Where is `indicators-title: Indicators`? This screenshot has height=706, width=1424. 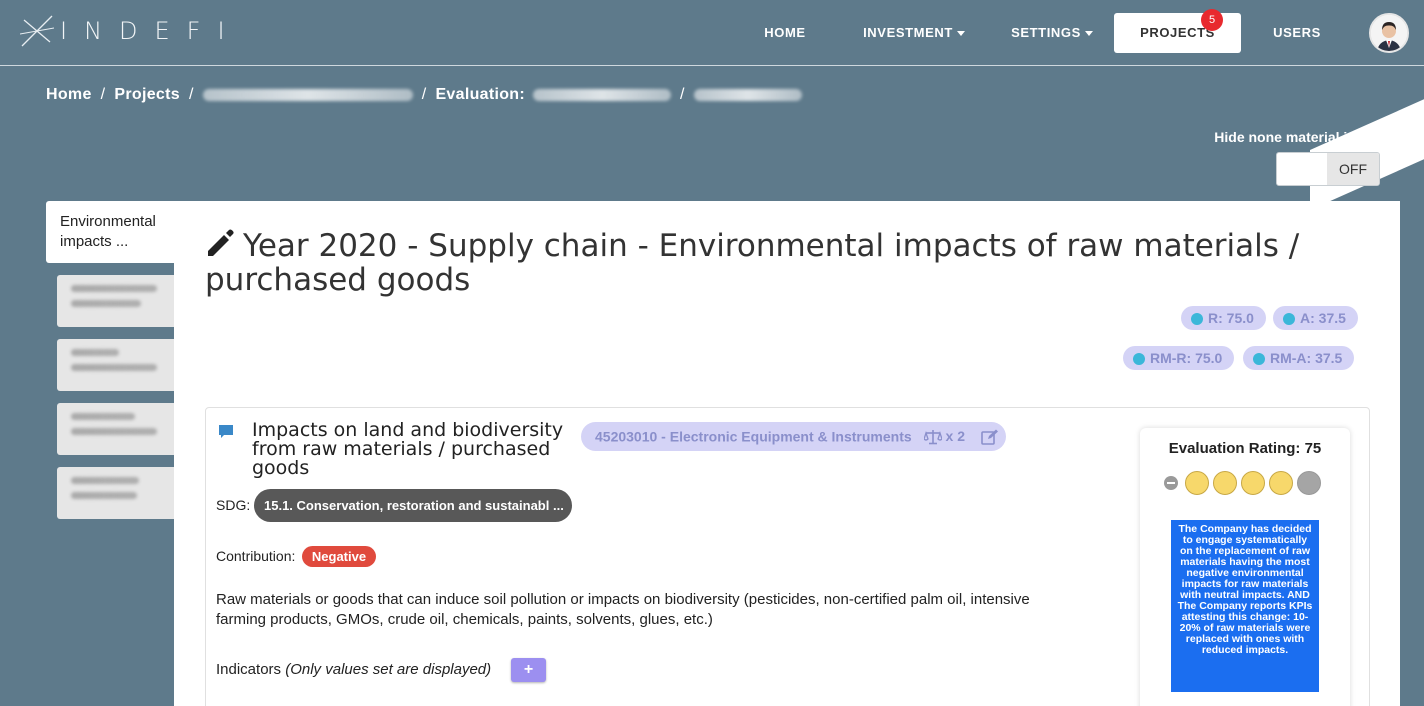
indicators-title: Indicators is located at coordinates (249, 669).